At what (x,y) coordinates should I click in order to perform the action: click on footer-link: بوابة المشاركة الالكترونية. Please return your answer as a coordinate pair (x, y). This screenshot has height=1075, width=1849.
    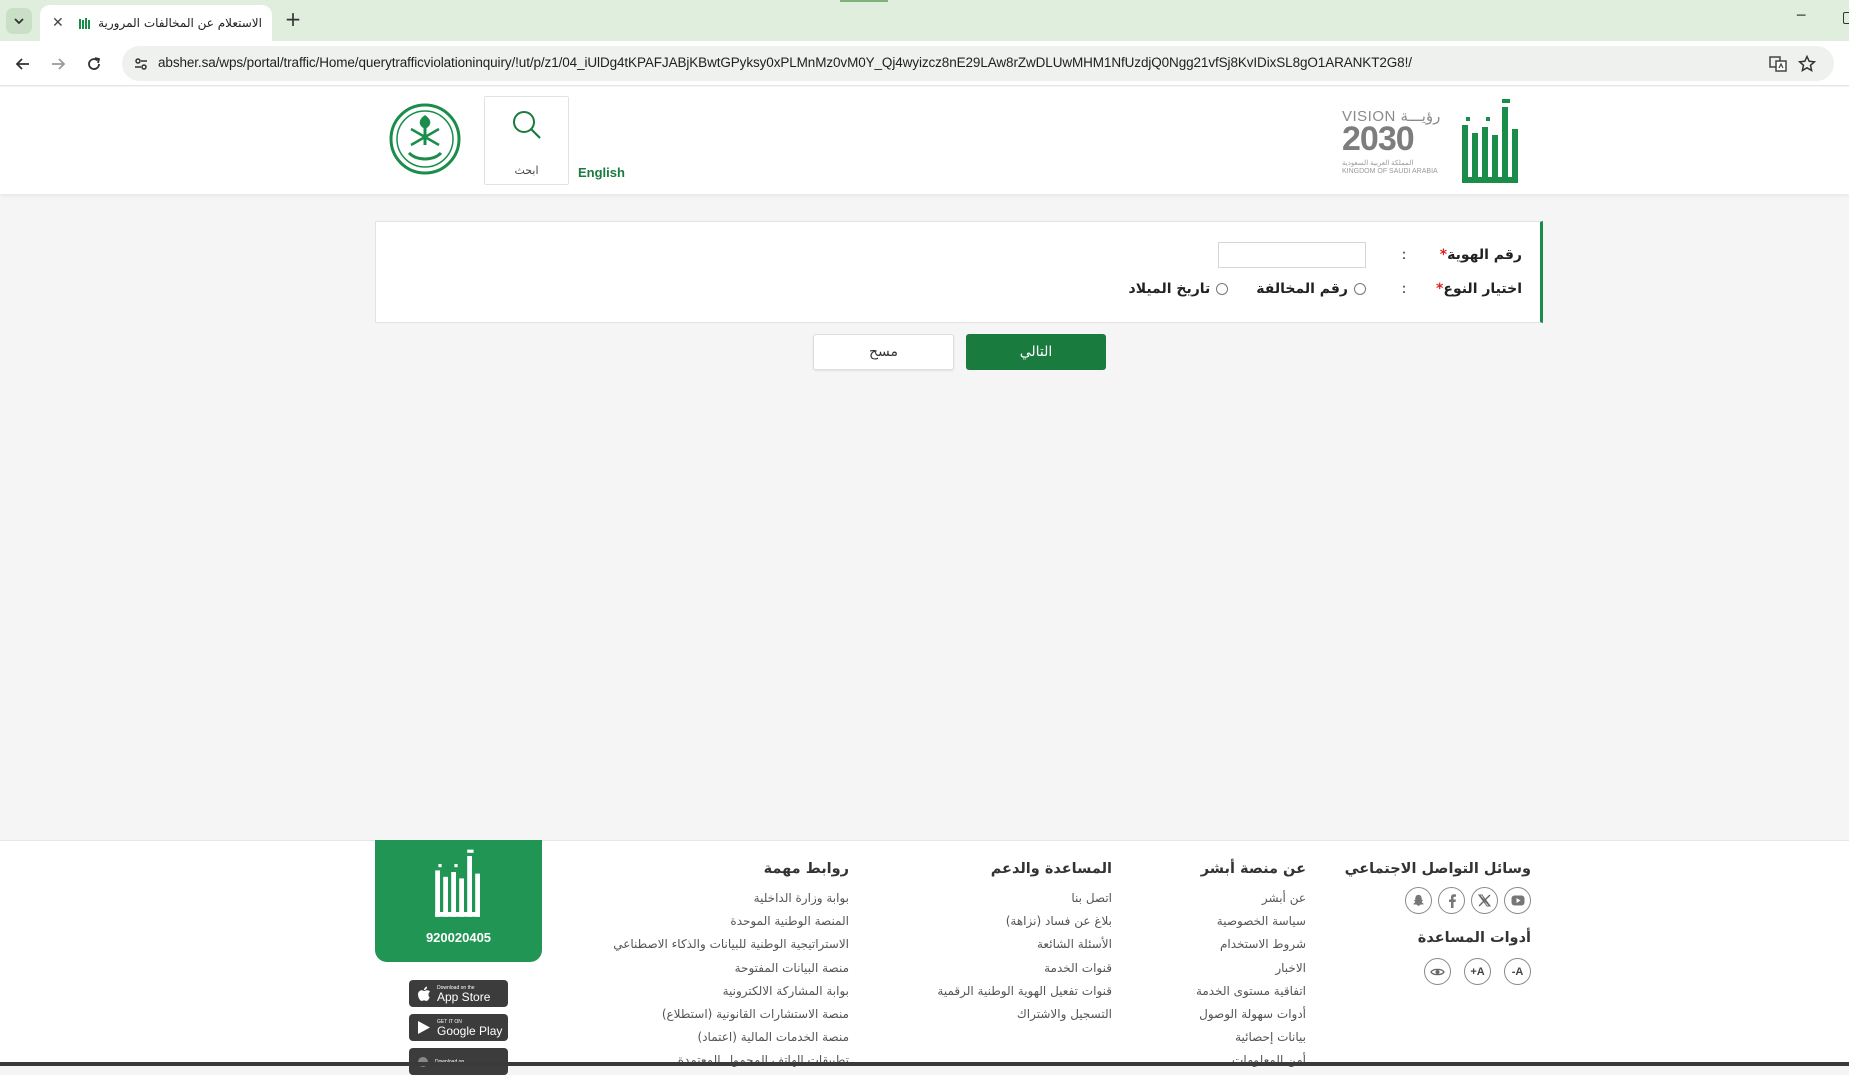
    Looking at the image, I should click on (731, 991).